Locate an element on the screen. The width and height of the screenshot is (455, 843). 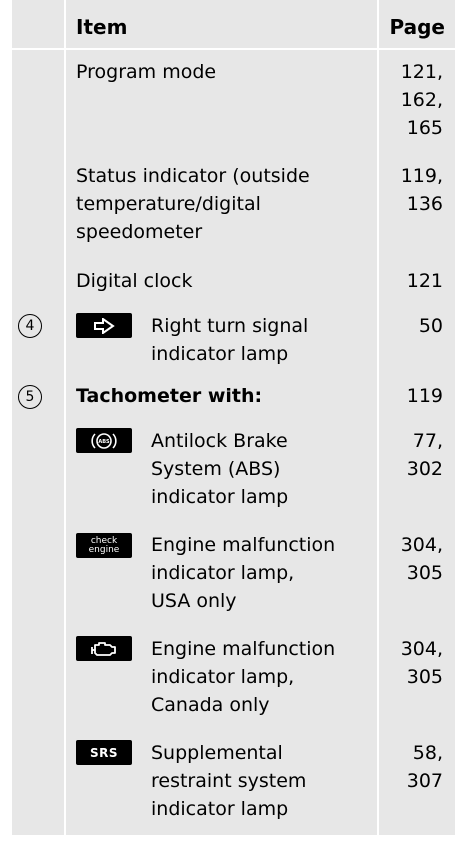
right-turn-signal-arrow-icon is located at coordinates (104, 325).